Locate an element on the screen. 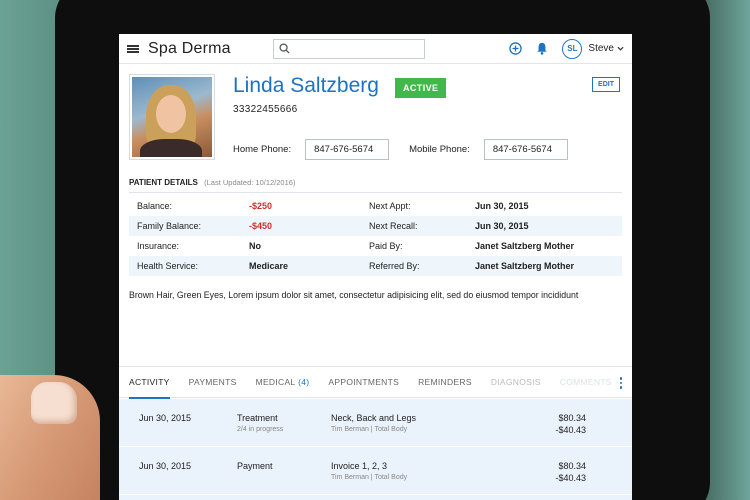  tab-medical-label: MEDICAL is located at coordinates (275, 382).